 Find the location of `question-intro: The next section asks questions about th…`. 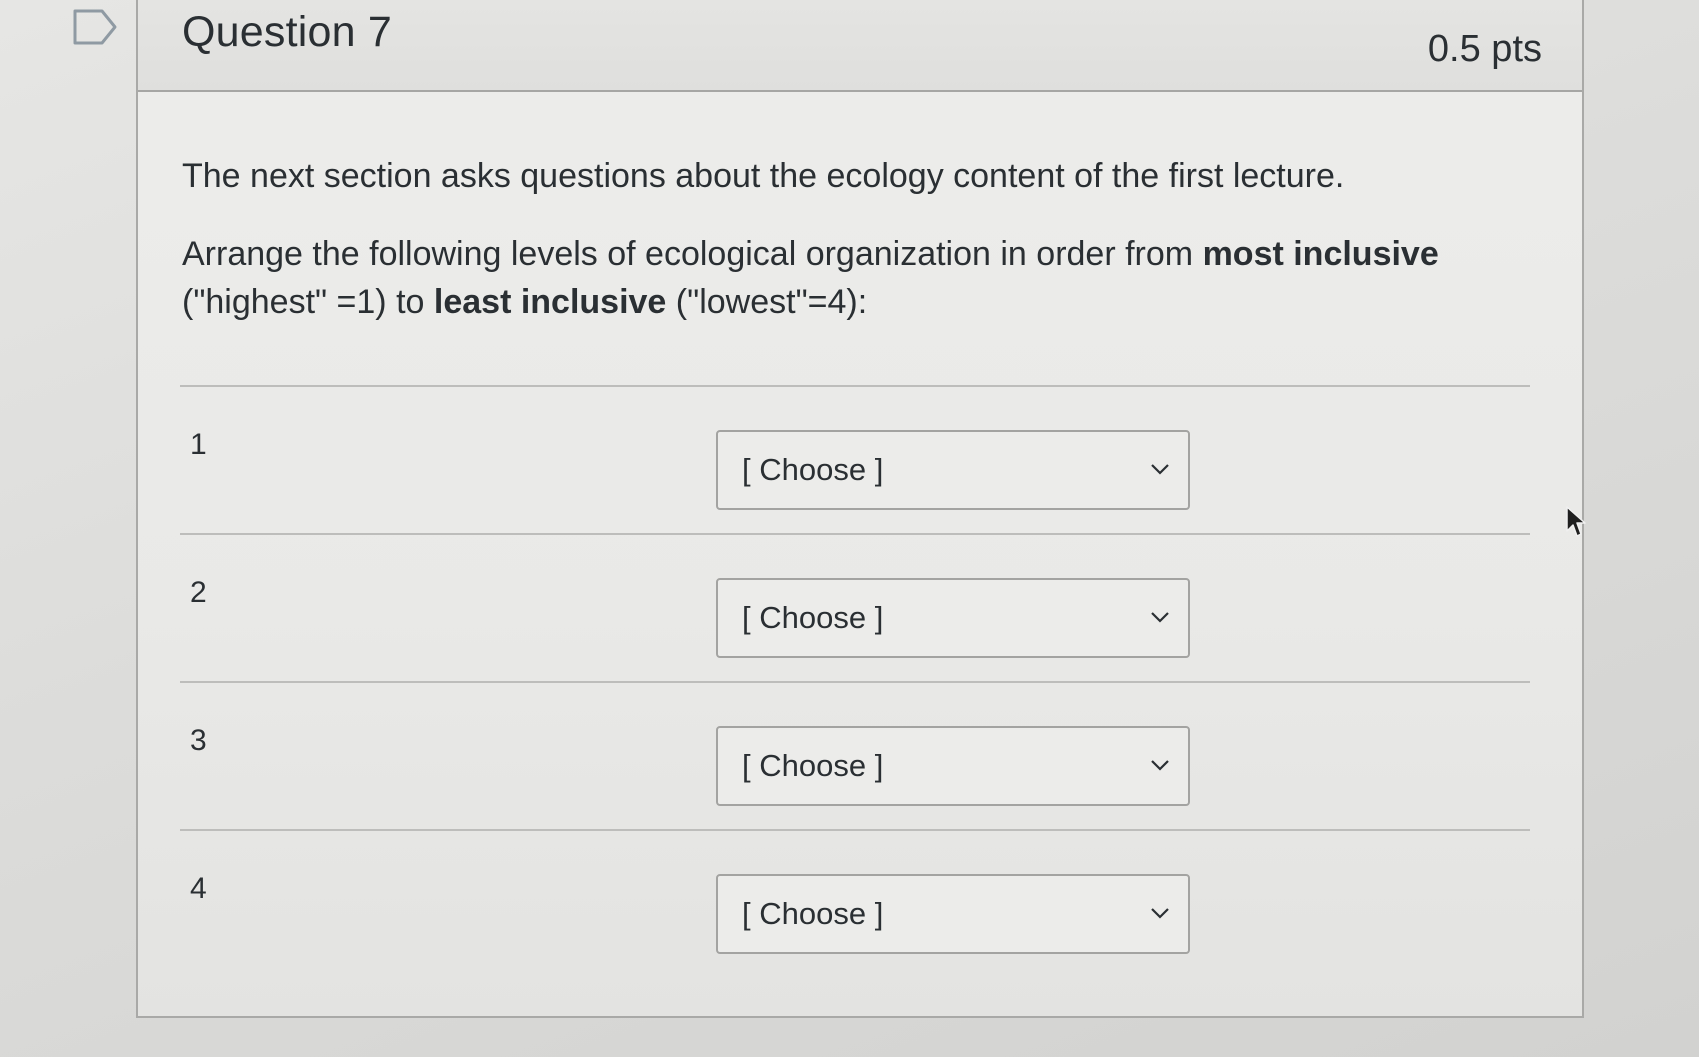

question-intro: The next section asks questions about th… is located at coordinates (763, 176).